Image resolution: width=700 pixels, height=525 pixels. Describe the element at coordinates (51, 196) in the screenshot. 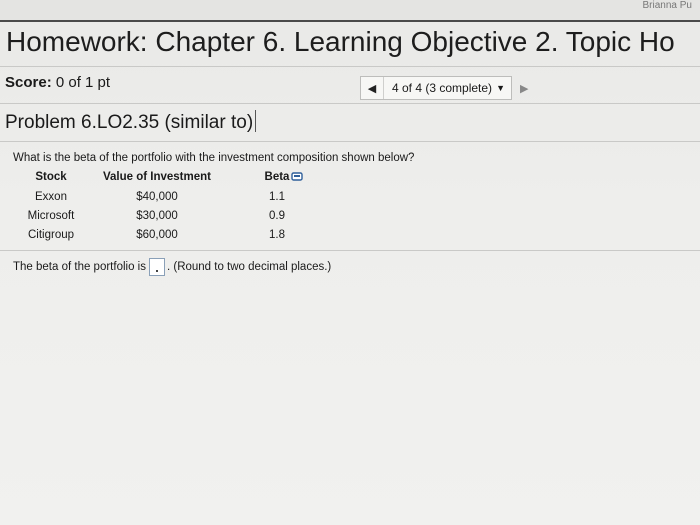

I see `stock-cell: Exxon` at that location.